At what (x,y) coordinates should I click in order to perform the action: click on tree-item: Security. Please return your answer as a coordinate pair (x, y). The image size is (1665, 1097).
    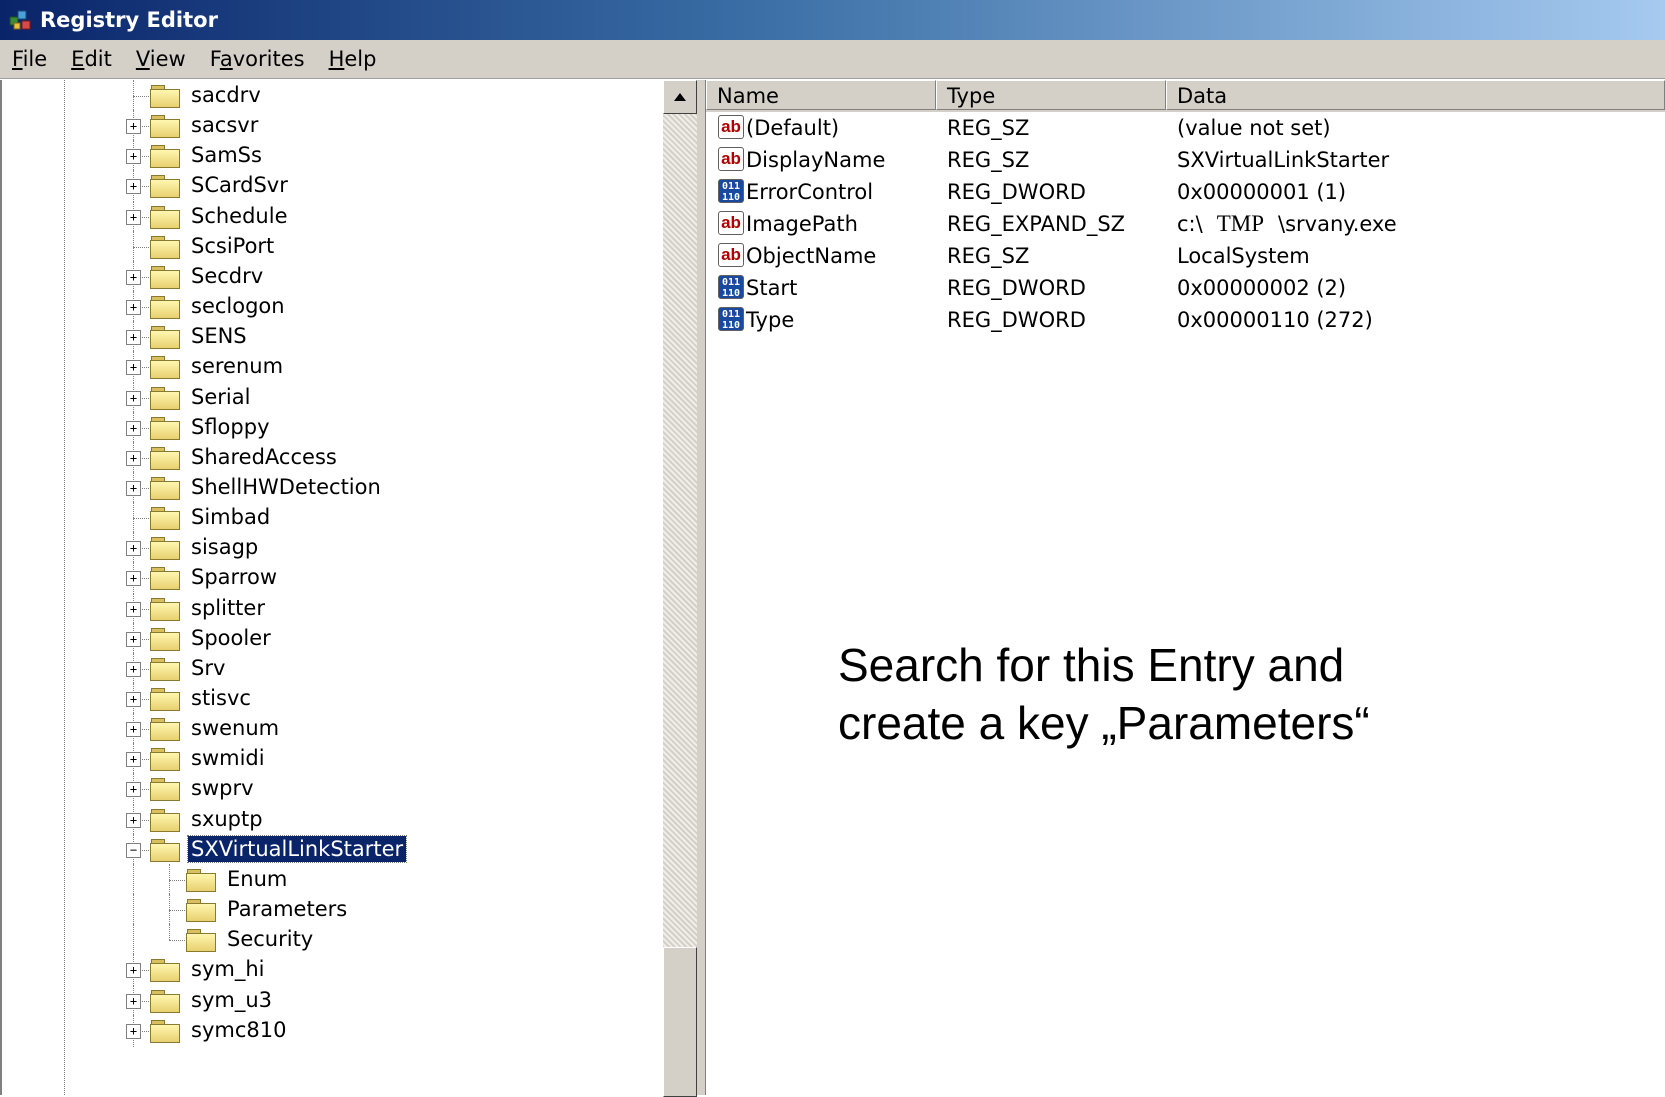
    Looking at the image, I should click on (332, 940).